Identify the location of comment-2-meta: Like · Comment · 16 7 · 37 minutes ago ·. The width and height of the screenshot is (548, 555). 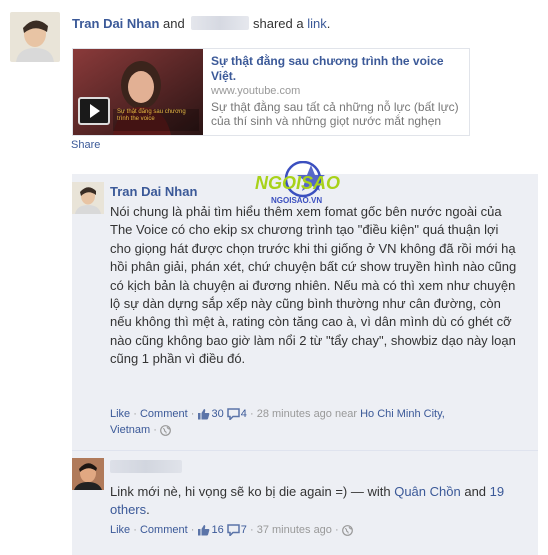
(290, 530).